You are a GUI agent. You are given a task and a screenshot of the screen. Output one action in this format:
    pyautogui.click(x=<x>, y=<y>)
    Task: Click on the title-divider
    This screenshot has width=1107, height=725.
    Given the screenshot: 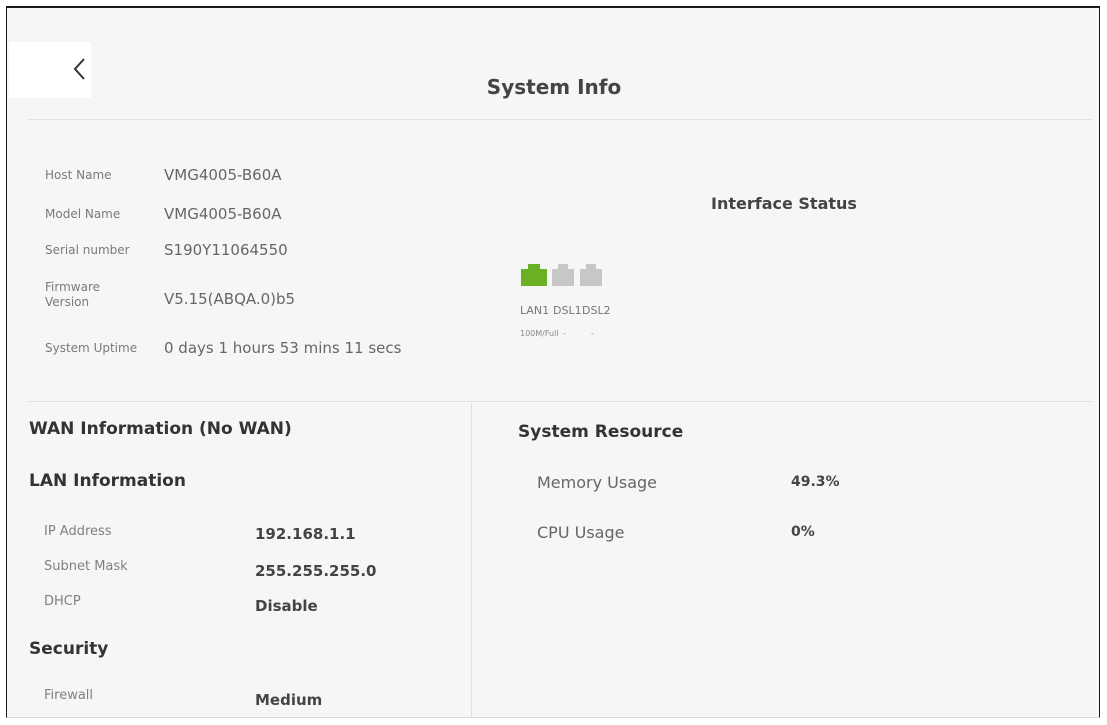 What is the action you would take?
    pyautogui.click(x=560, y=119)
    